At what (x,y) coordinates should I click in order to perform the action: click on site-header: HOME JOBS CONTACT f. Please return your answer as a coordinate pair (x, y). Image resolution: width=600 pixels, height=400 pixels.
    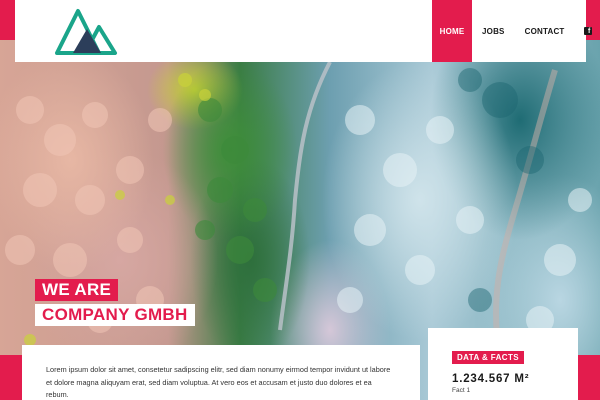
    Looking at the image, I should click on (303, 31).